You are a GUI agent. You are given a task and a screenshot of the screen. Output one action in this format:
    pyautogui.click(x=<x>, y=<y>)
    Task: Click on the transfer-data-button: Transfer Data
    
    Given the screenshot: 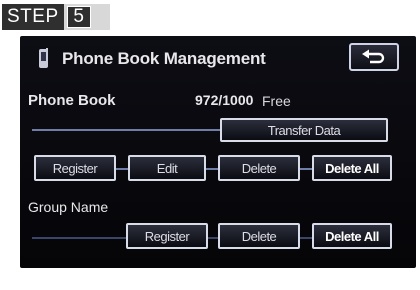 What is the action you would take?
    pyautogui.click(x=304, y=130)
    